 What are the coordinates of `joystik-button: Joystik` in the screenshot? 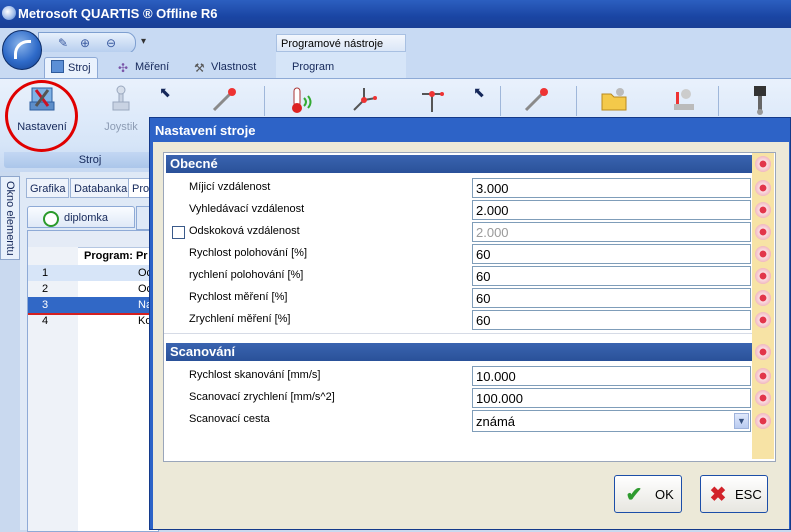 It's located at (121, 108).